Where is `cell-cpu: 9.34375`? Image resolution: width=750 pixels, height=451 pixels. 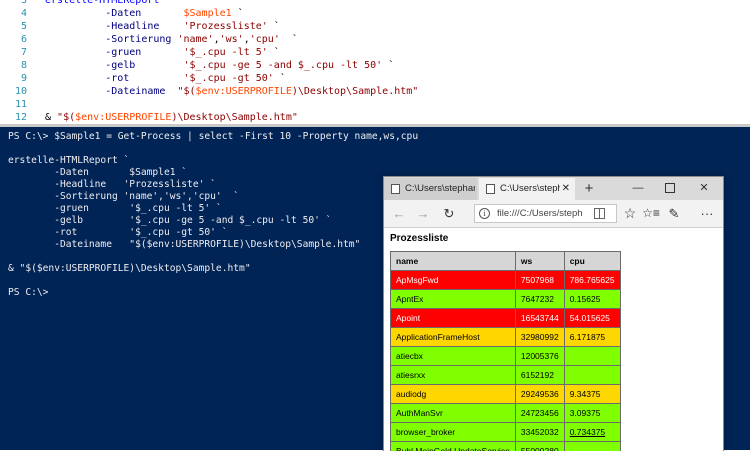
cell-cpu: 9.34375 is located at coordinates (592, 394).